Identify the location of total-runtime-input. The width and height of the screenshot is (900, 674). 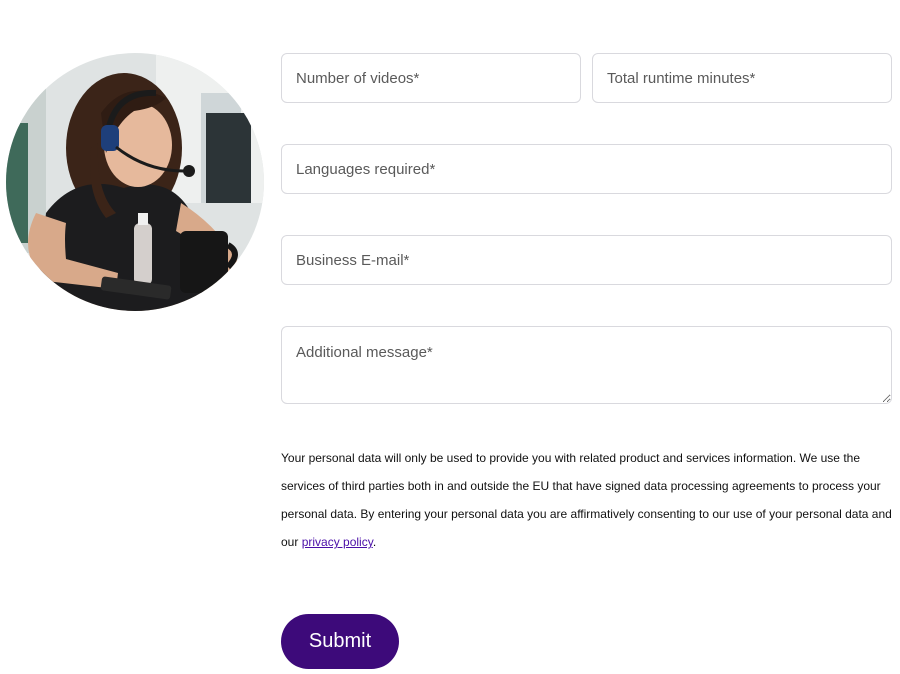
(742, 78).